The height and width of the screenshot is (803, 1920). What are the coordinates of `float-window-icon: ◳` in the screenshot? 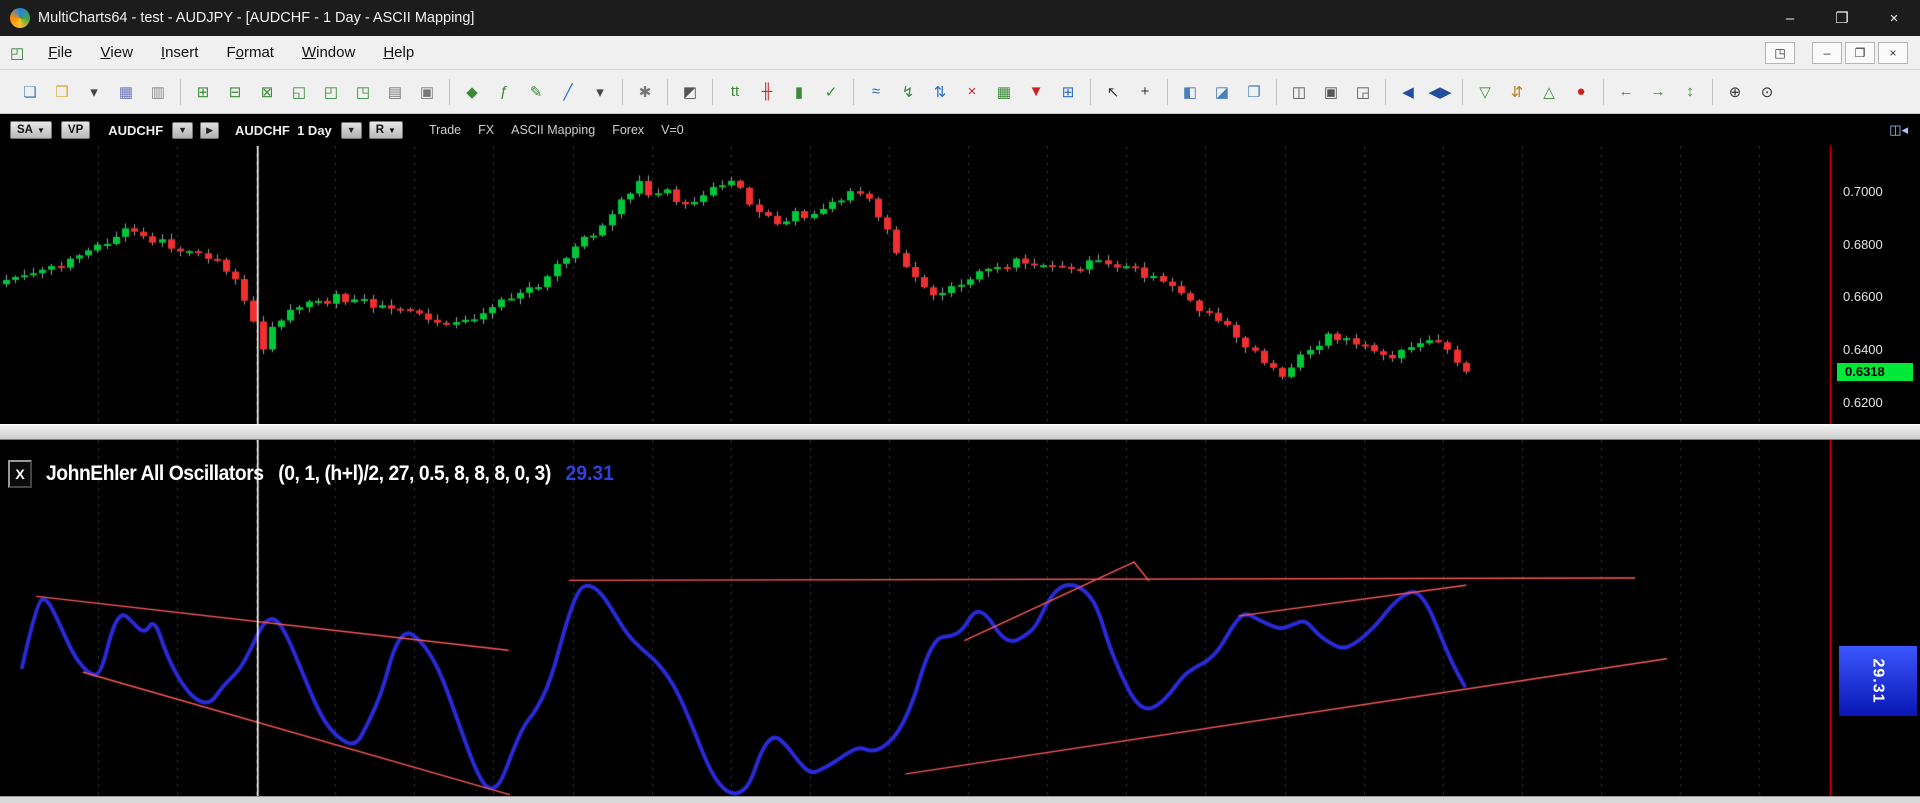 It's located at (1780, 52).